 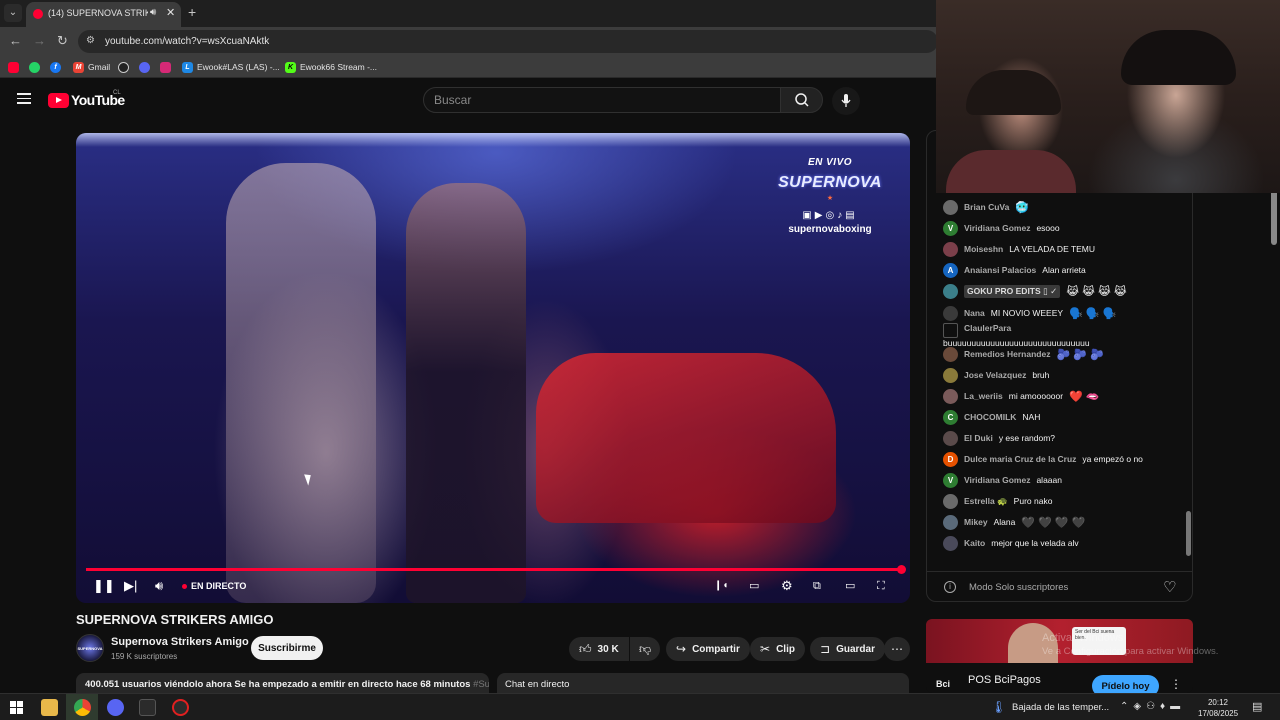 I want to click on info-icon: i, so click(x=950, y=587).